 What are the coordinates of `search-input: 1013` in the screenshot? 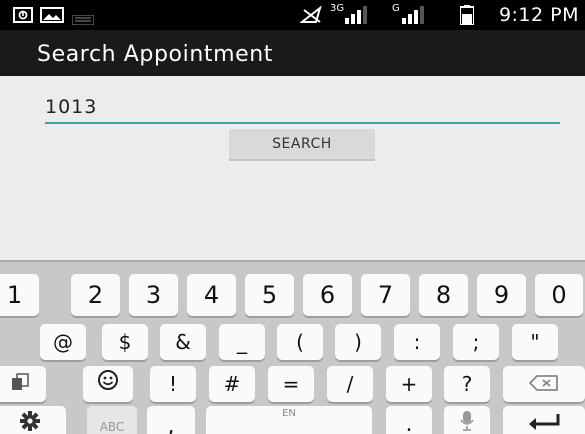 It's located at (302, 110).